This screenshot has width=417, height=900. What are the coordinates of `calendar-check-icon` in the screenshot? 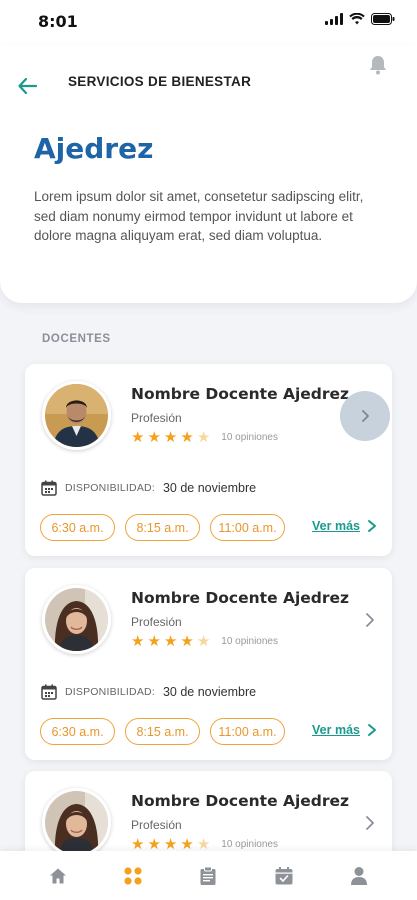 It's located at (284, 875).